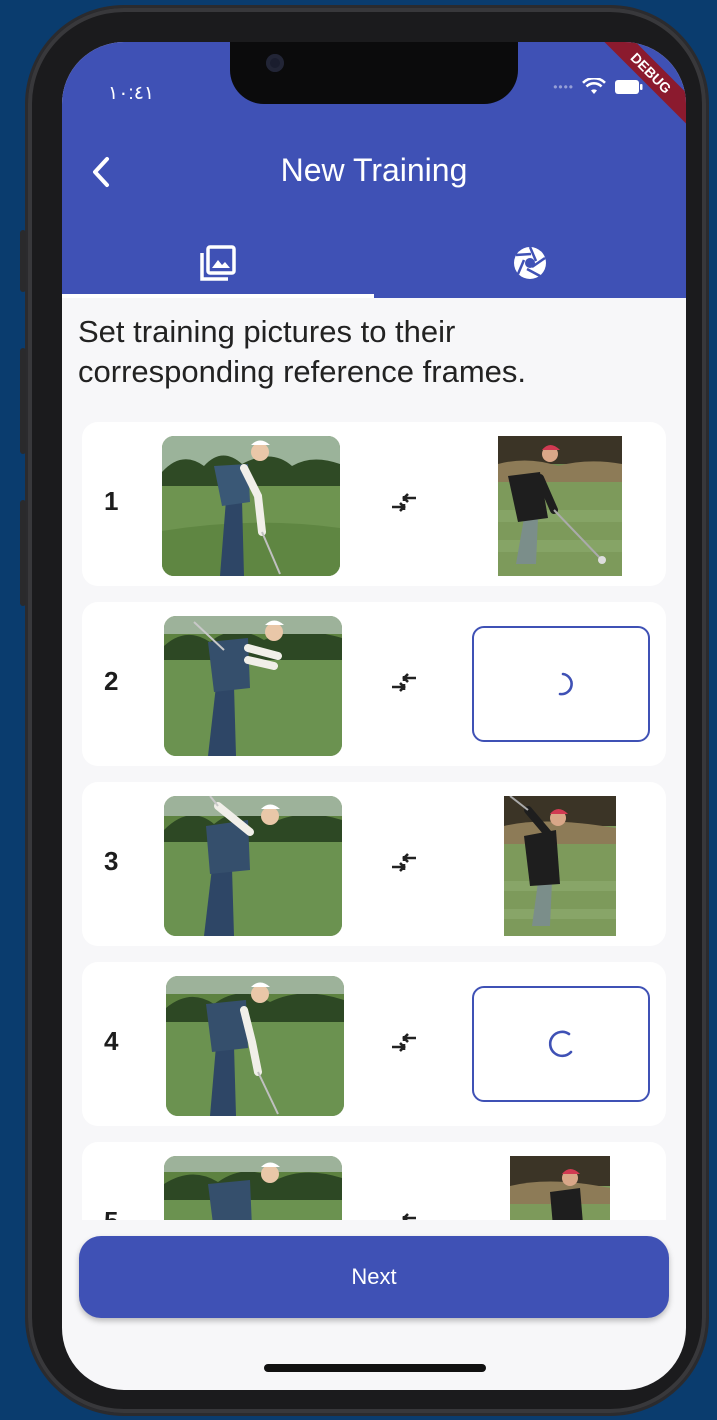 This screenshot has width=717, height=1420. What do you see at coordinates (374, 864) in the screenshot?
I see `list-item: 3` at bounding box center [374, 864].